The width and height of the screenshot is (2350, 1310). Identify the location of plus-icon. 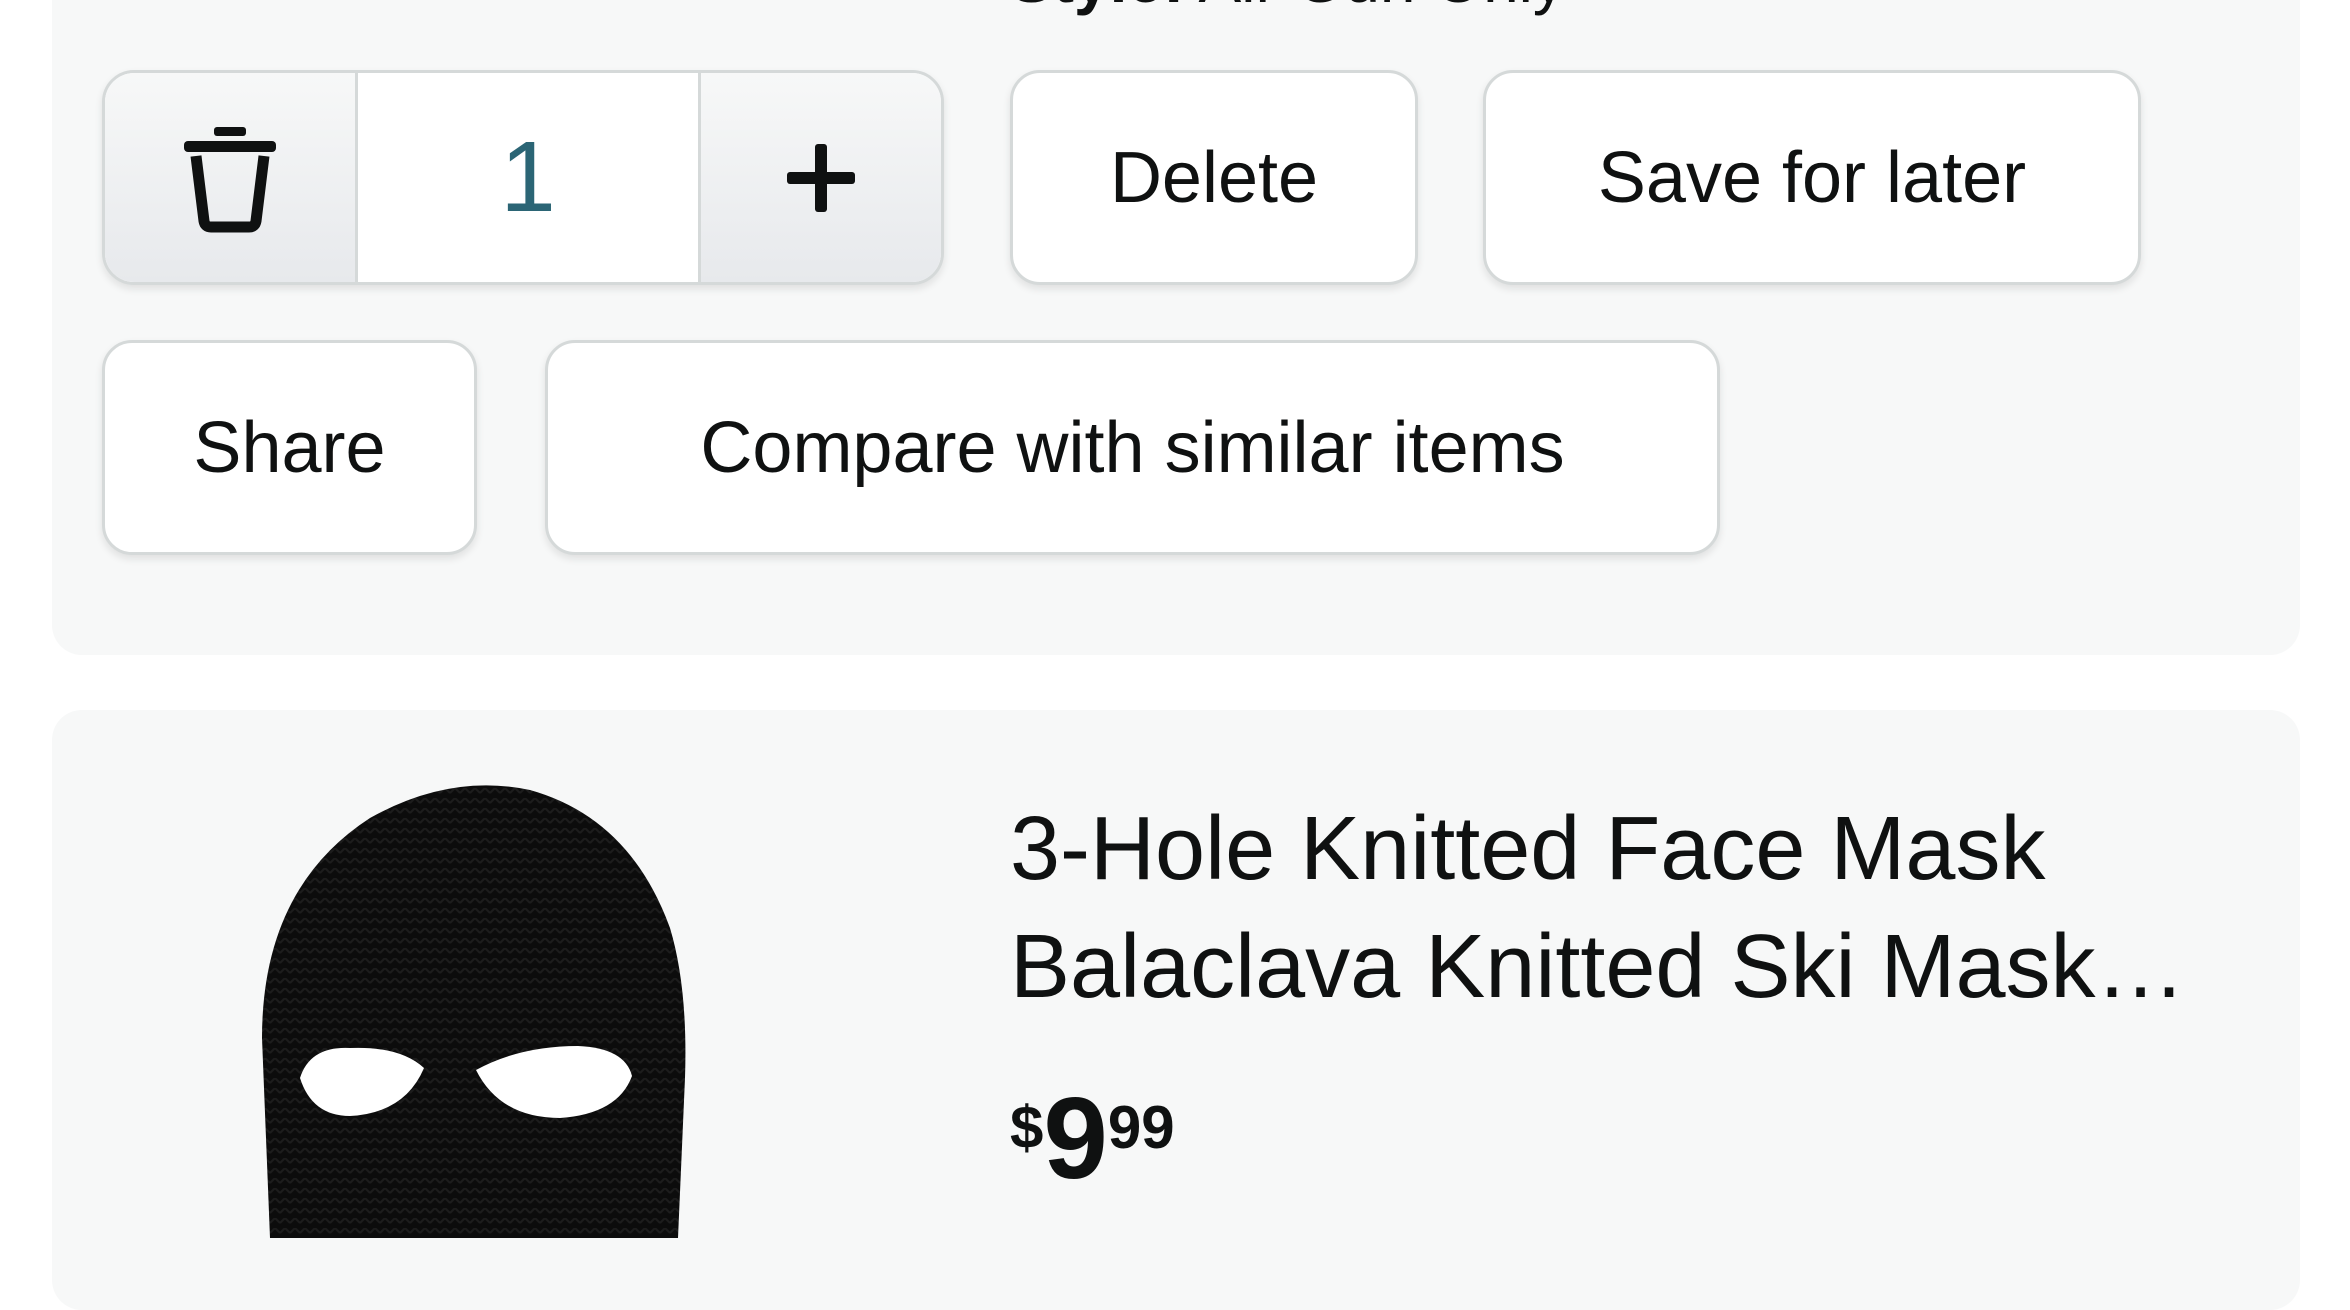
(821, 177).